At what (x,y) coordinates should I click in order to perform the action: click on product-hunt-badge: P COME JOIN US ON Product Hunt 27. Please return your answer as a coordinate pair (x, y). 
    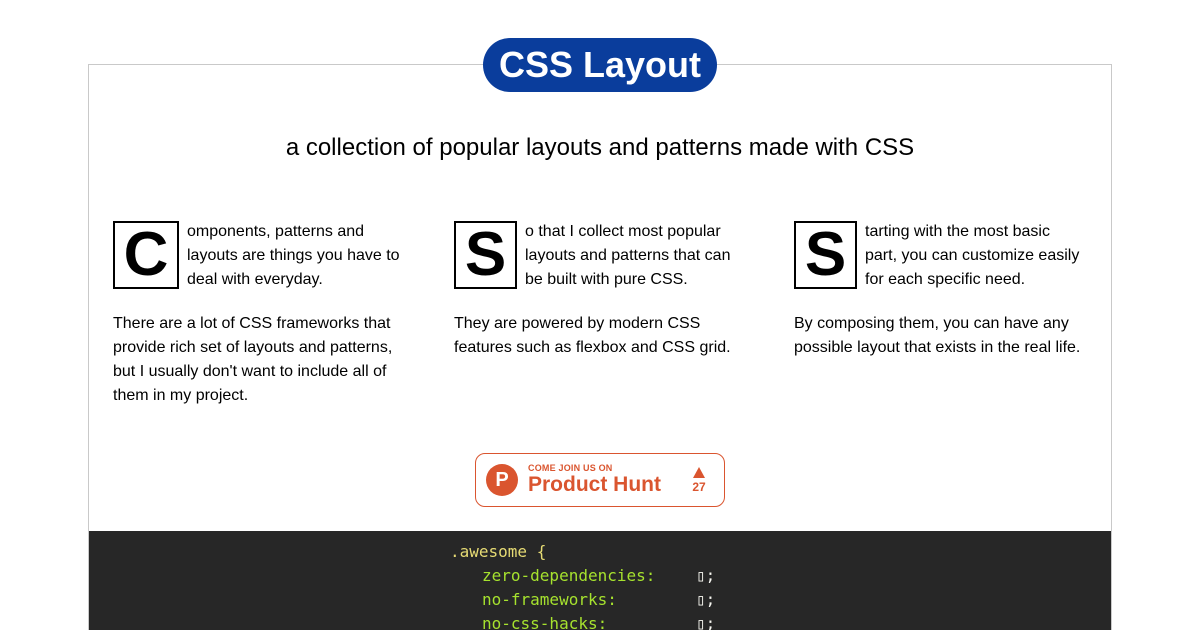
    Looking at the image, I should click on (600, 480).